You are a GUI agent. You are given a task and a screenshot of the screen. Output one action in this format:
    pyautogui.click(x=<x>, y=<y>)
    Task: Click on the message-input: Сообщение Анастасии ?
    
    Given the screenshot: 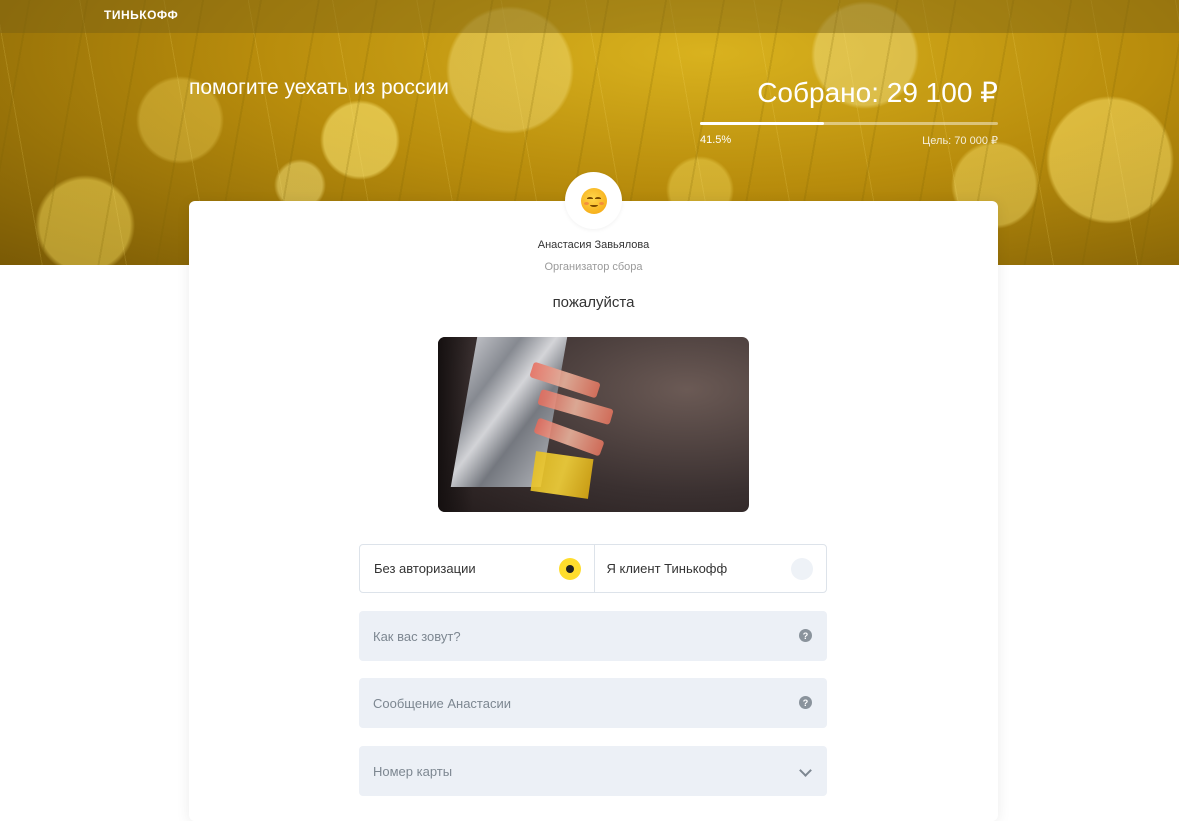 What is the action you would take?
    pyautogui.click(x=593, y=703)
    